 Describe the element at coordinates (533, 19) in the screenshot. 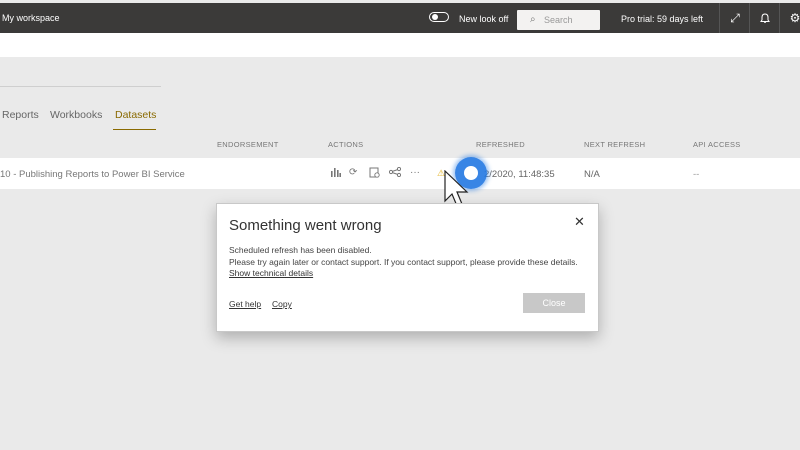

I see `search-icon: ⌕` at that location.